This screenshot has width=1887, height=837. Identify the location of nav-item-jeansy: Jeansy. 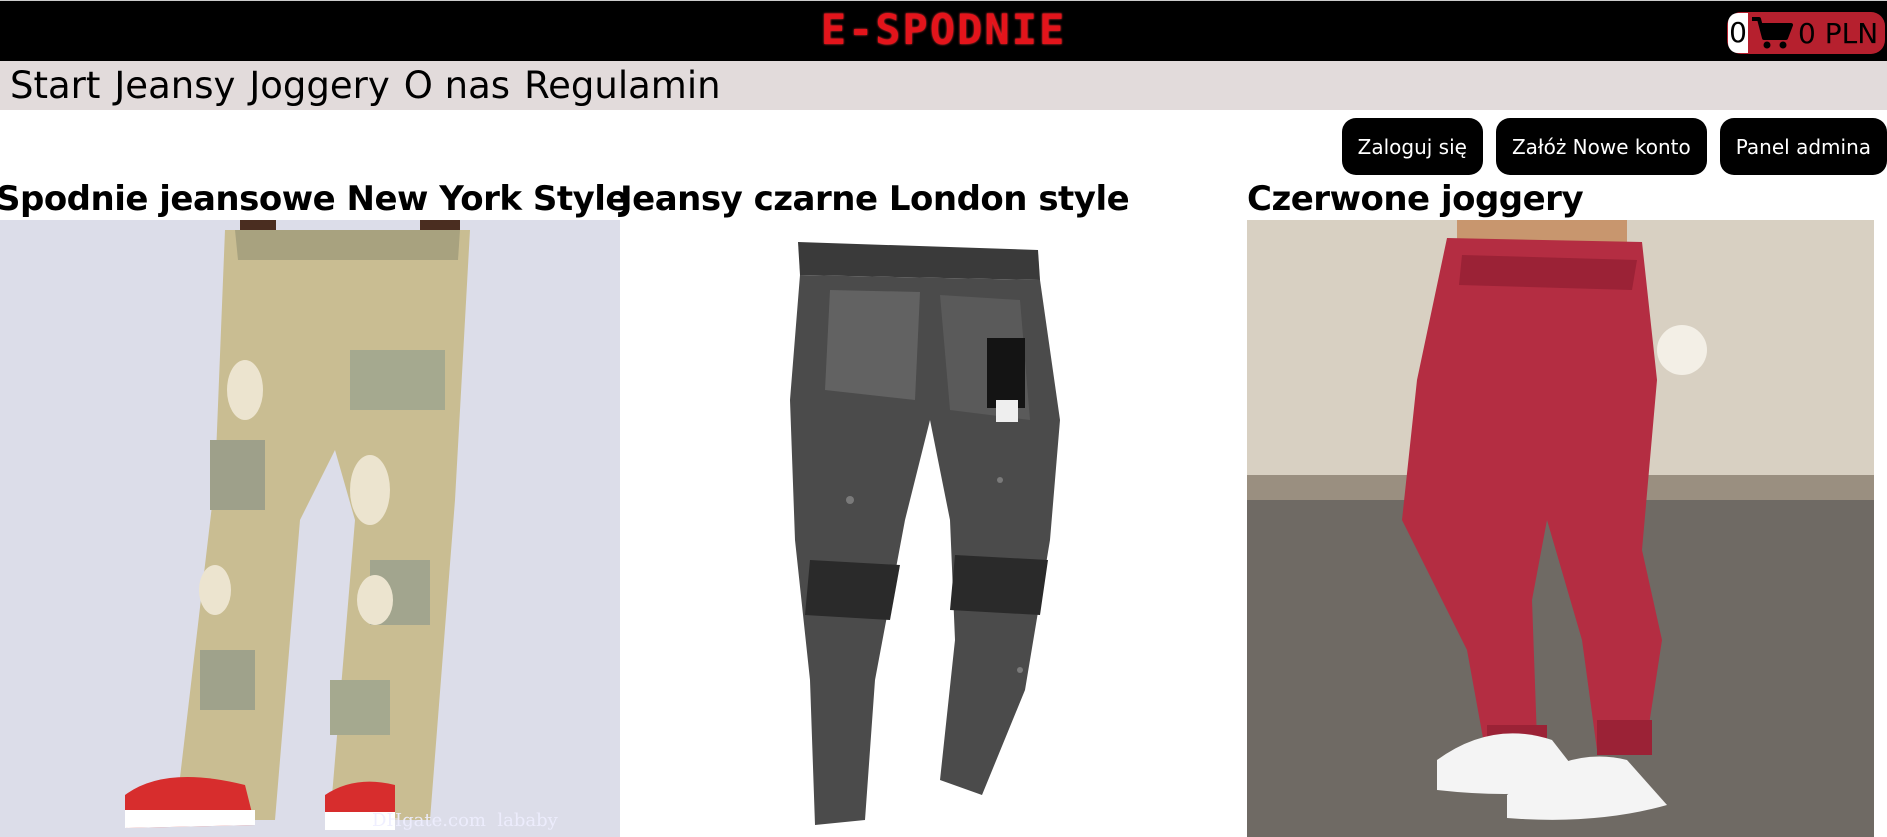
(174, 85).